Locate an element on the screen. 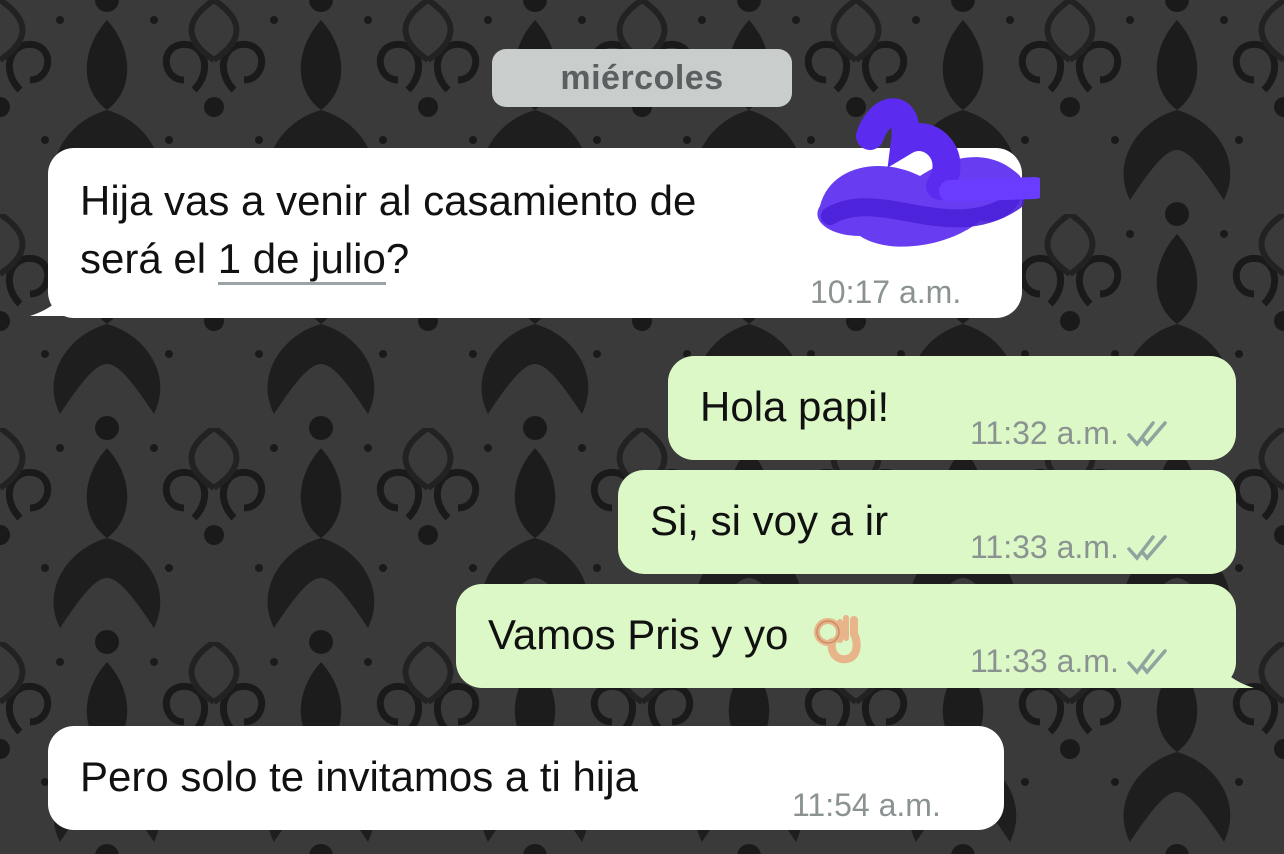 The height and width of the screenshot is (854, 1284). message-bubble-outgoing: Si, si voy a ir 11:33 a.m. is located at coordinates (927, 522).